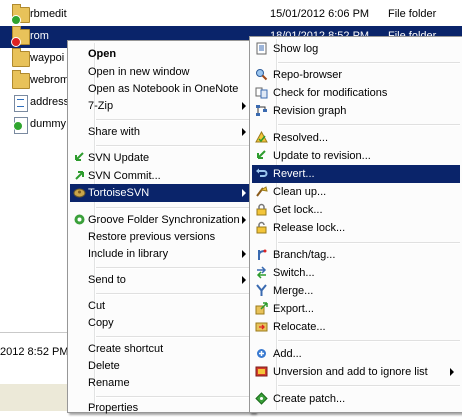  I want to click on revert-icon, so click(262, 172).